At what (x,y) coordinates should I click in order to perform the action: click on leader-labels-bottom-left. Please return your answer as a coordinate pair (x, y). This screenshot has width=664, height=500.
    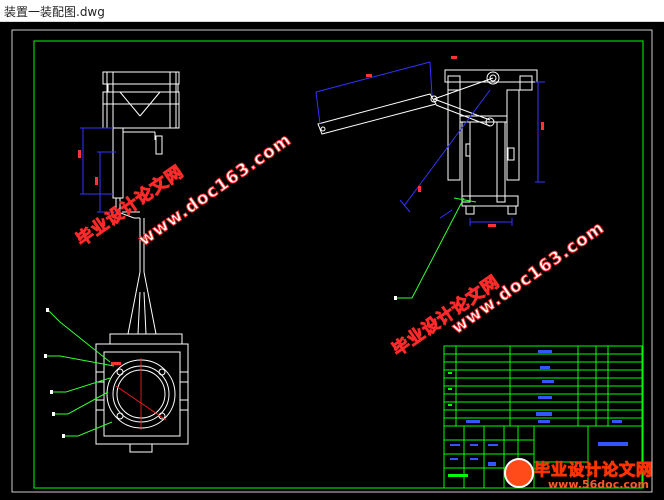
    Looking at the image, I should click on (54, 373).